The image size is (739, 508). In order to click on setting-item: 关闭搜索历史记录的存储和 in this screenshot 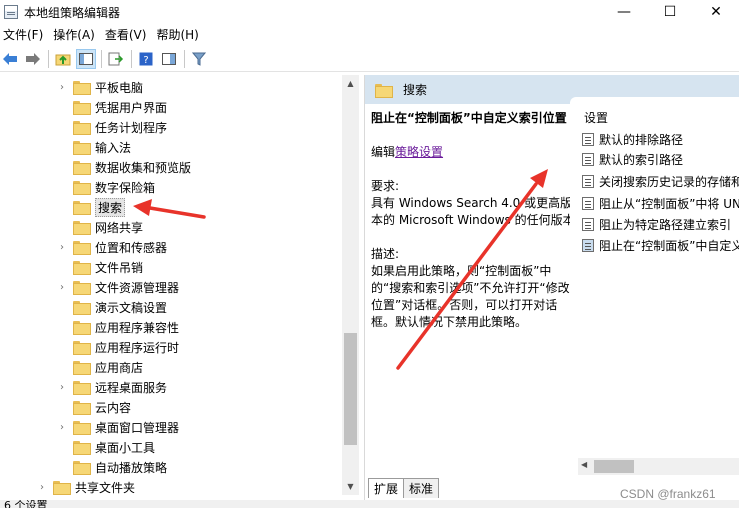, I will do `click(660, 181)`.